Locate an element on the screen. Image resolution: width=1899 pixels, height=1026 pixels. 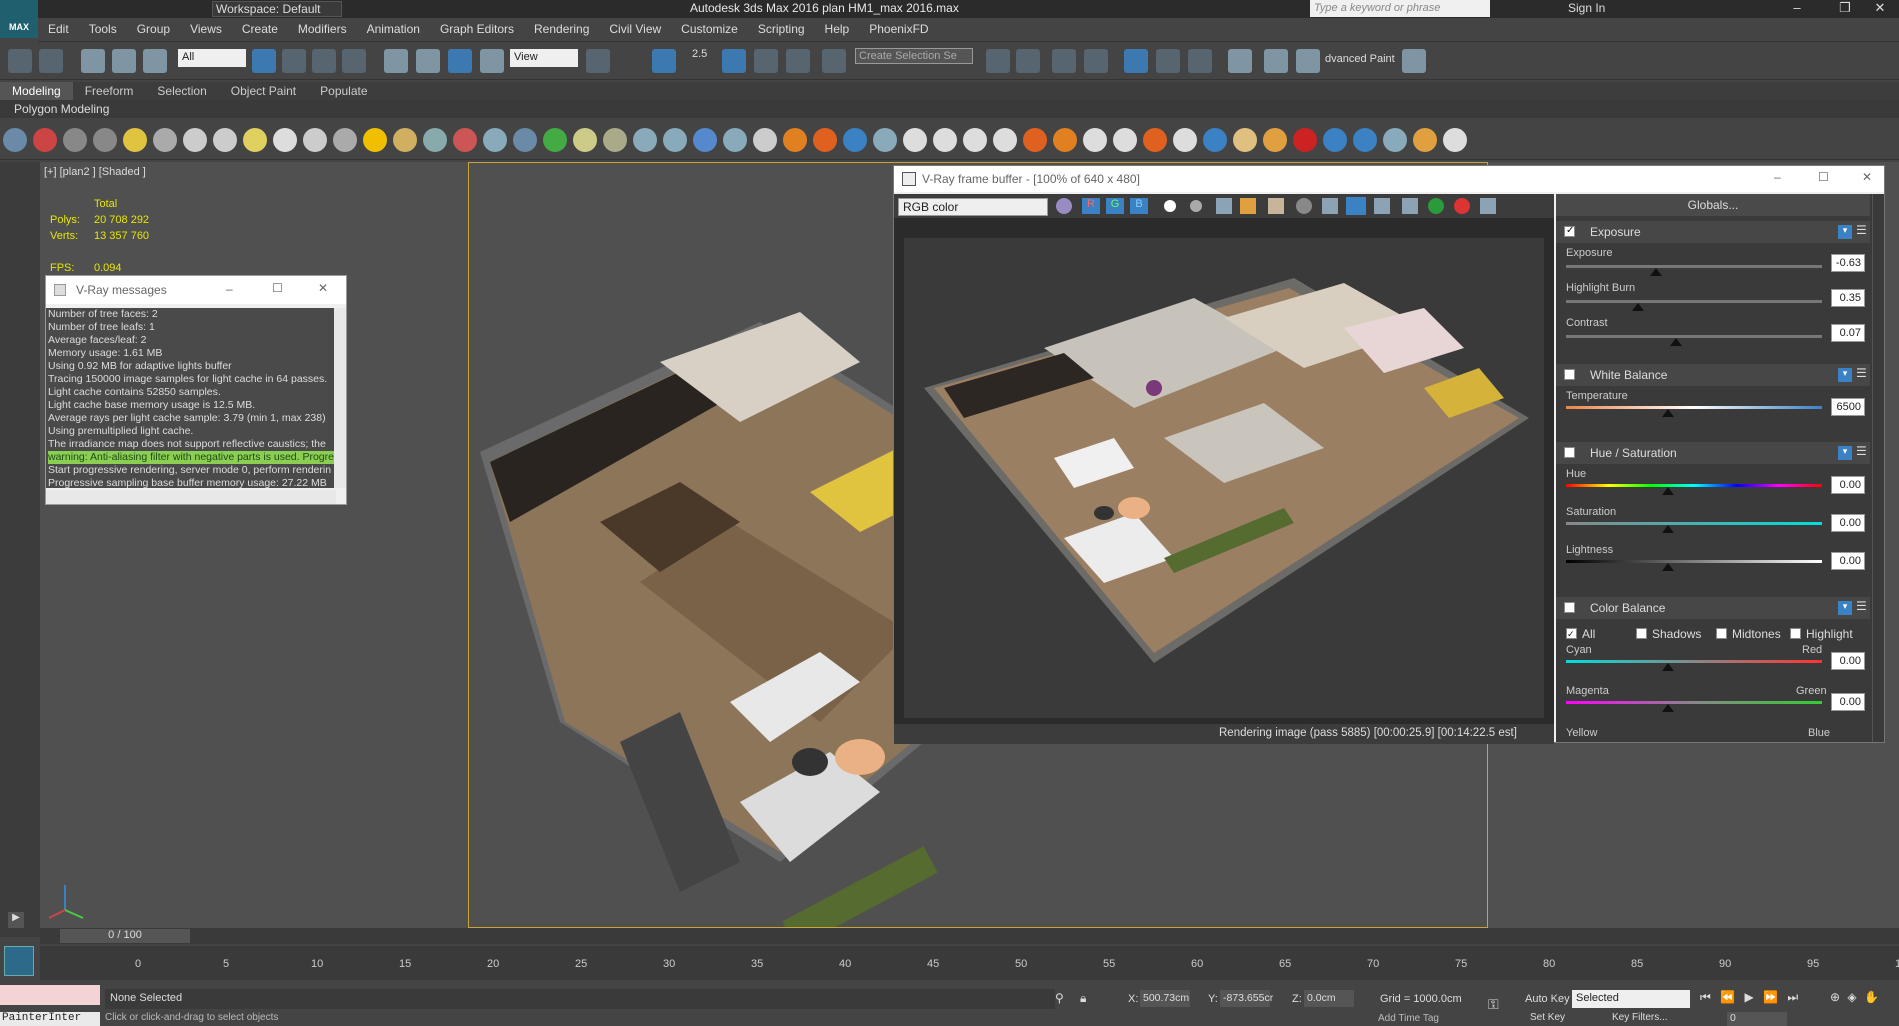
stop-render-icon is located at coordinates (1462, 206).